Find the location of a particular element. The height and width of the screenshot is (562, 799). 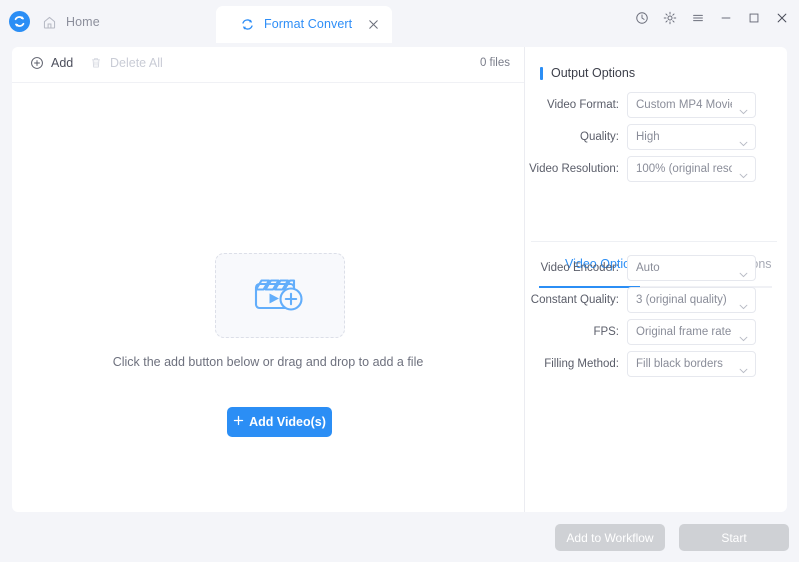

video-resolution-label: Video Resolution: is located at coordinates (574, 169).